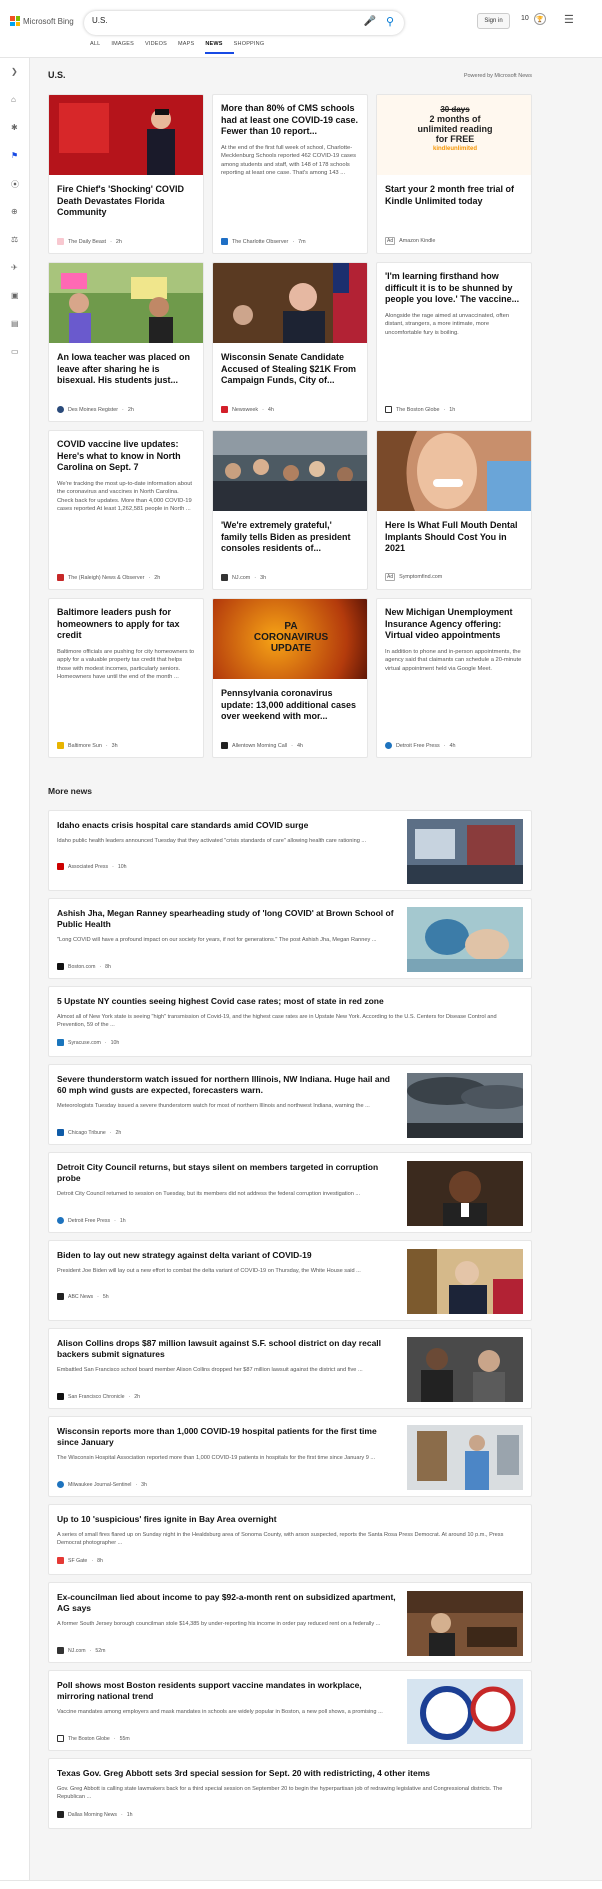 The height and width of the screenshot is (1889, 602). What do you see at coordinates (100, 47) in the screenshot?
I see `tab-all: ALL` at bounding box center [100, 47].